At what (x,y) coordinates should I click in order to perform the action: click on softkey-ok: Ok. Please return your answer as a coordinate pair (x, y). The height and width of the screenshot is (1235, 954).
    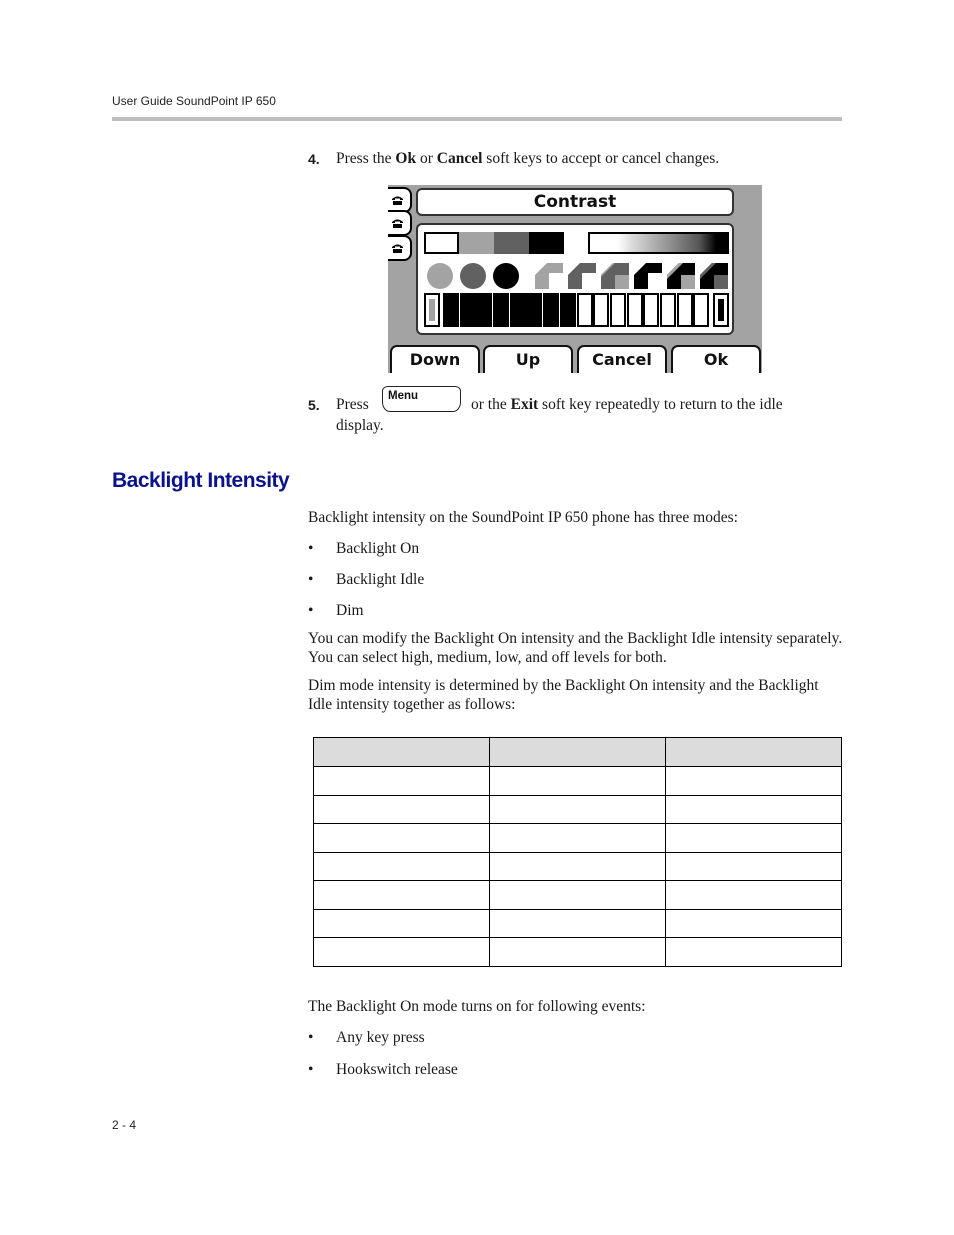
    Looking at the image, I should click on (716, 359).